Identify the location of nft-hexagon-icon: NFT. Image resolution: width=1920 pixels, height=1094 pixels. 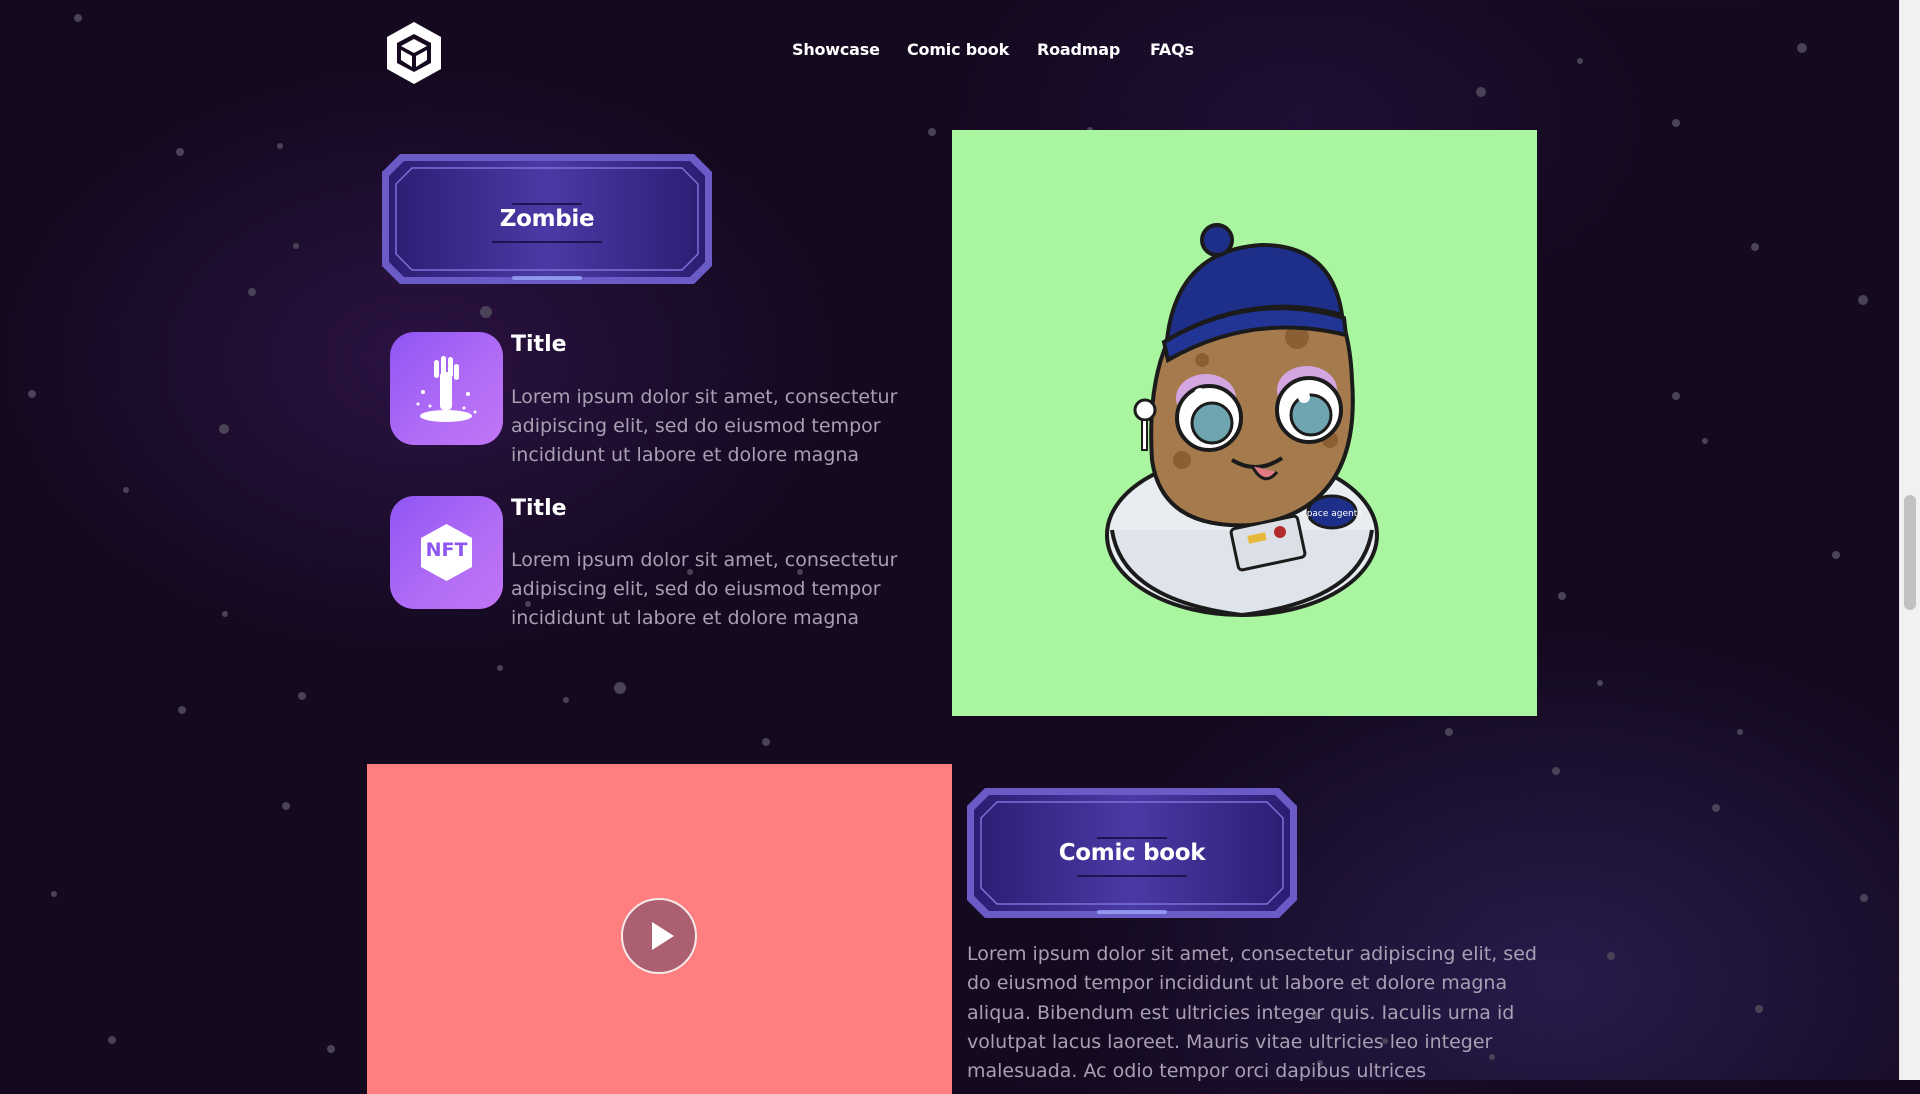
(446, 552).